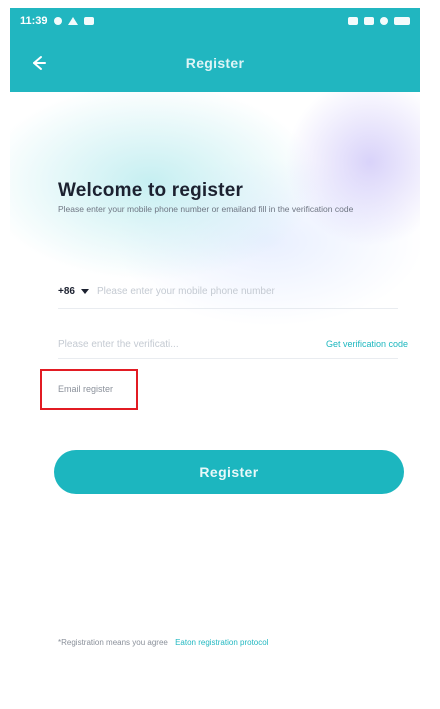  I want to click on agreement-text: *Registration means you agree, so click(113, 642).